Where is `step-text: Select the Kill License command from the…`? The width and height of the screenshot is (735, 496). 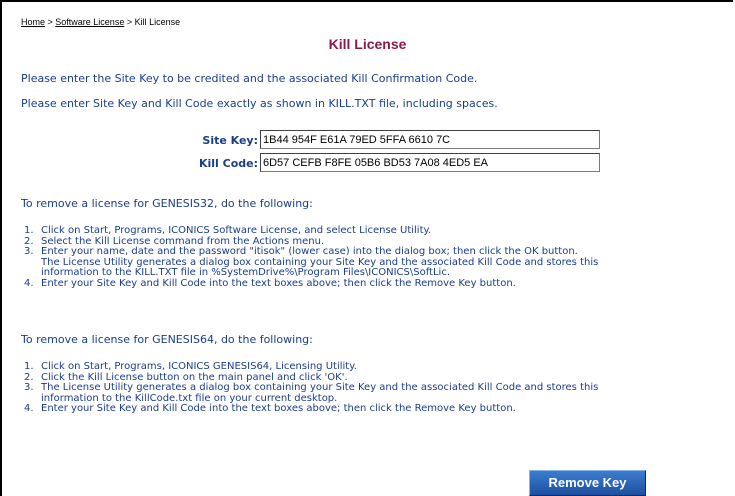
step-text: Select the Kill License command from the… is located at coordinates (183, 241).